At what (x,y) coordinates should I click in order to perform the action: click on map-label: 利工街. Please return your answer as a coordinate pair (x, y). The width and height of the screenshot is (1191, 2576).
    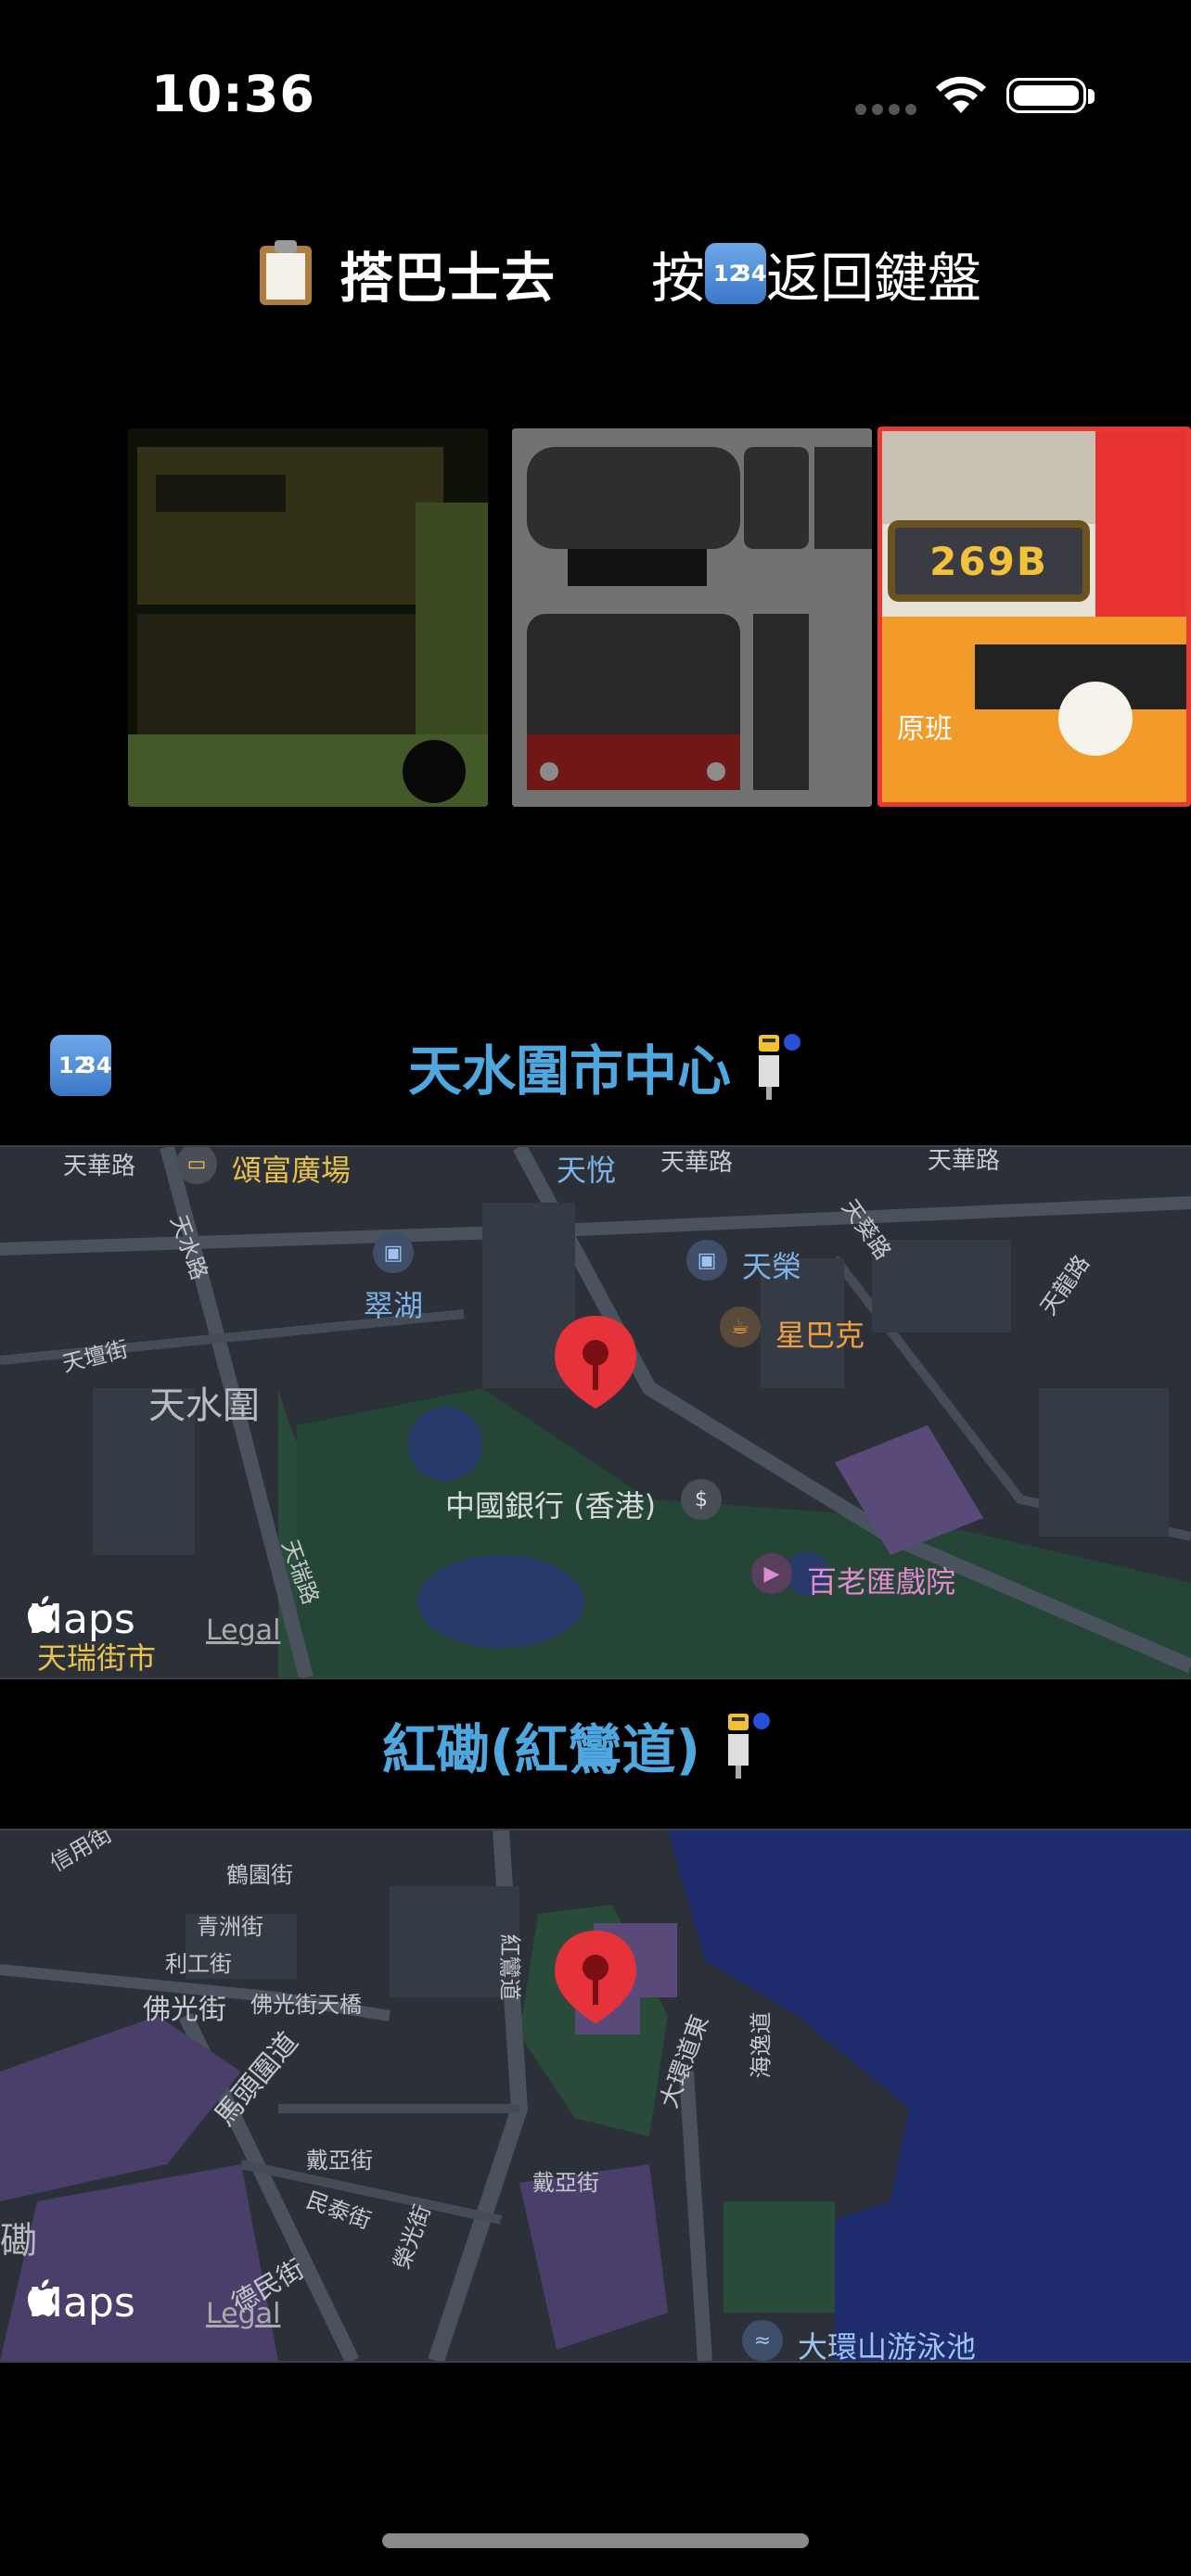
    Looking at the image, I should click on (198, 1964).